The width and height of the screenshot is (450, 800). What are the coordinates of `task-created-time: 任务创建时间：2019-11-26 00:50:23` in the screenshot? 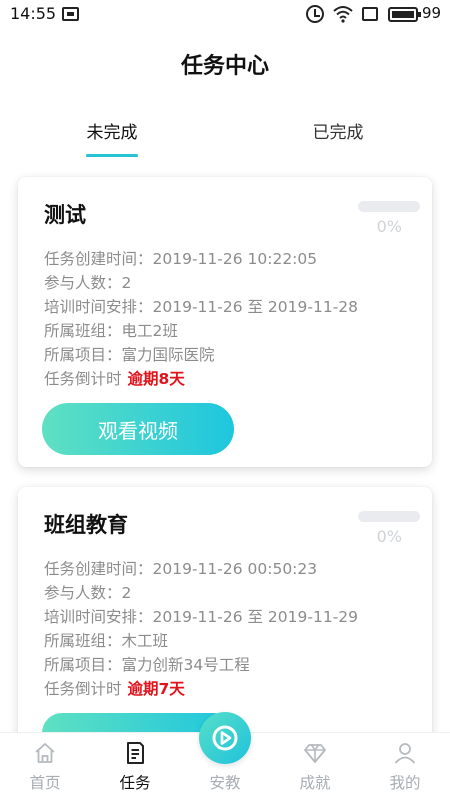 It's located at (181, 569).